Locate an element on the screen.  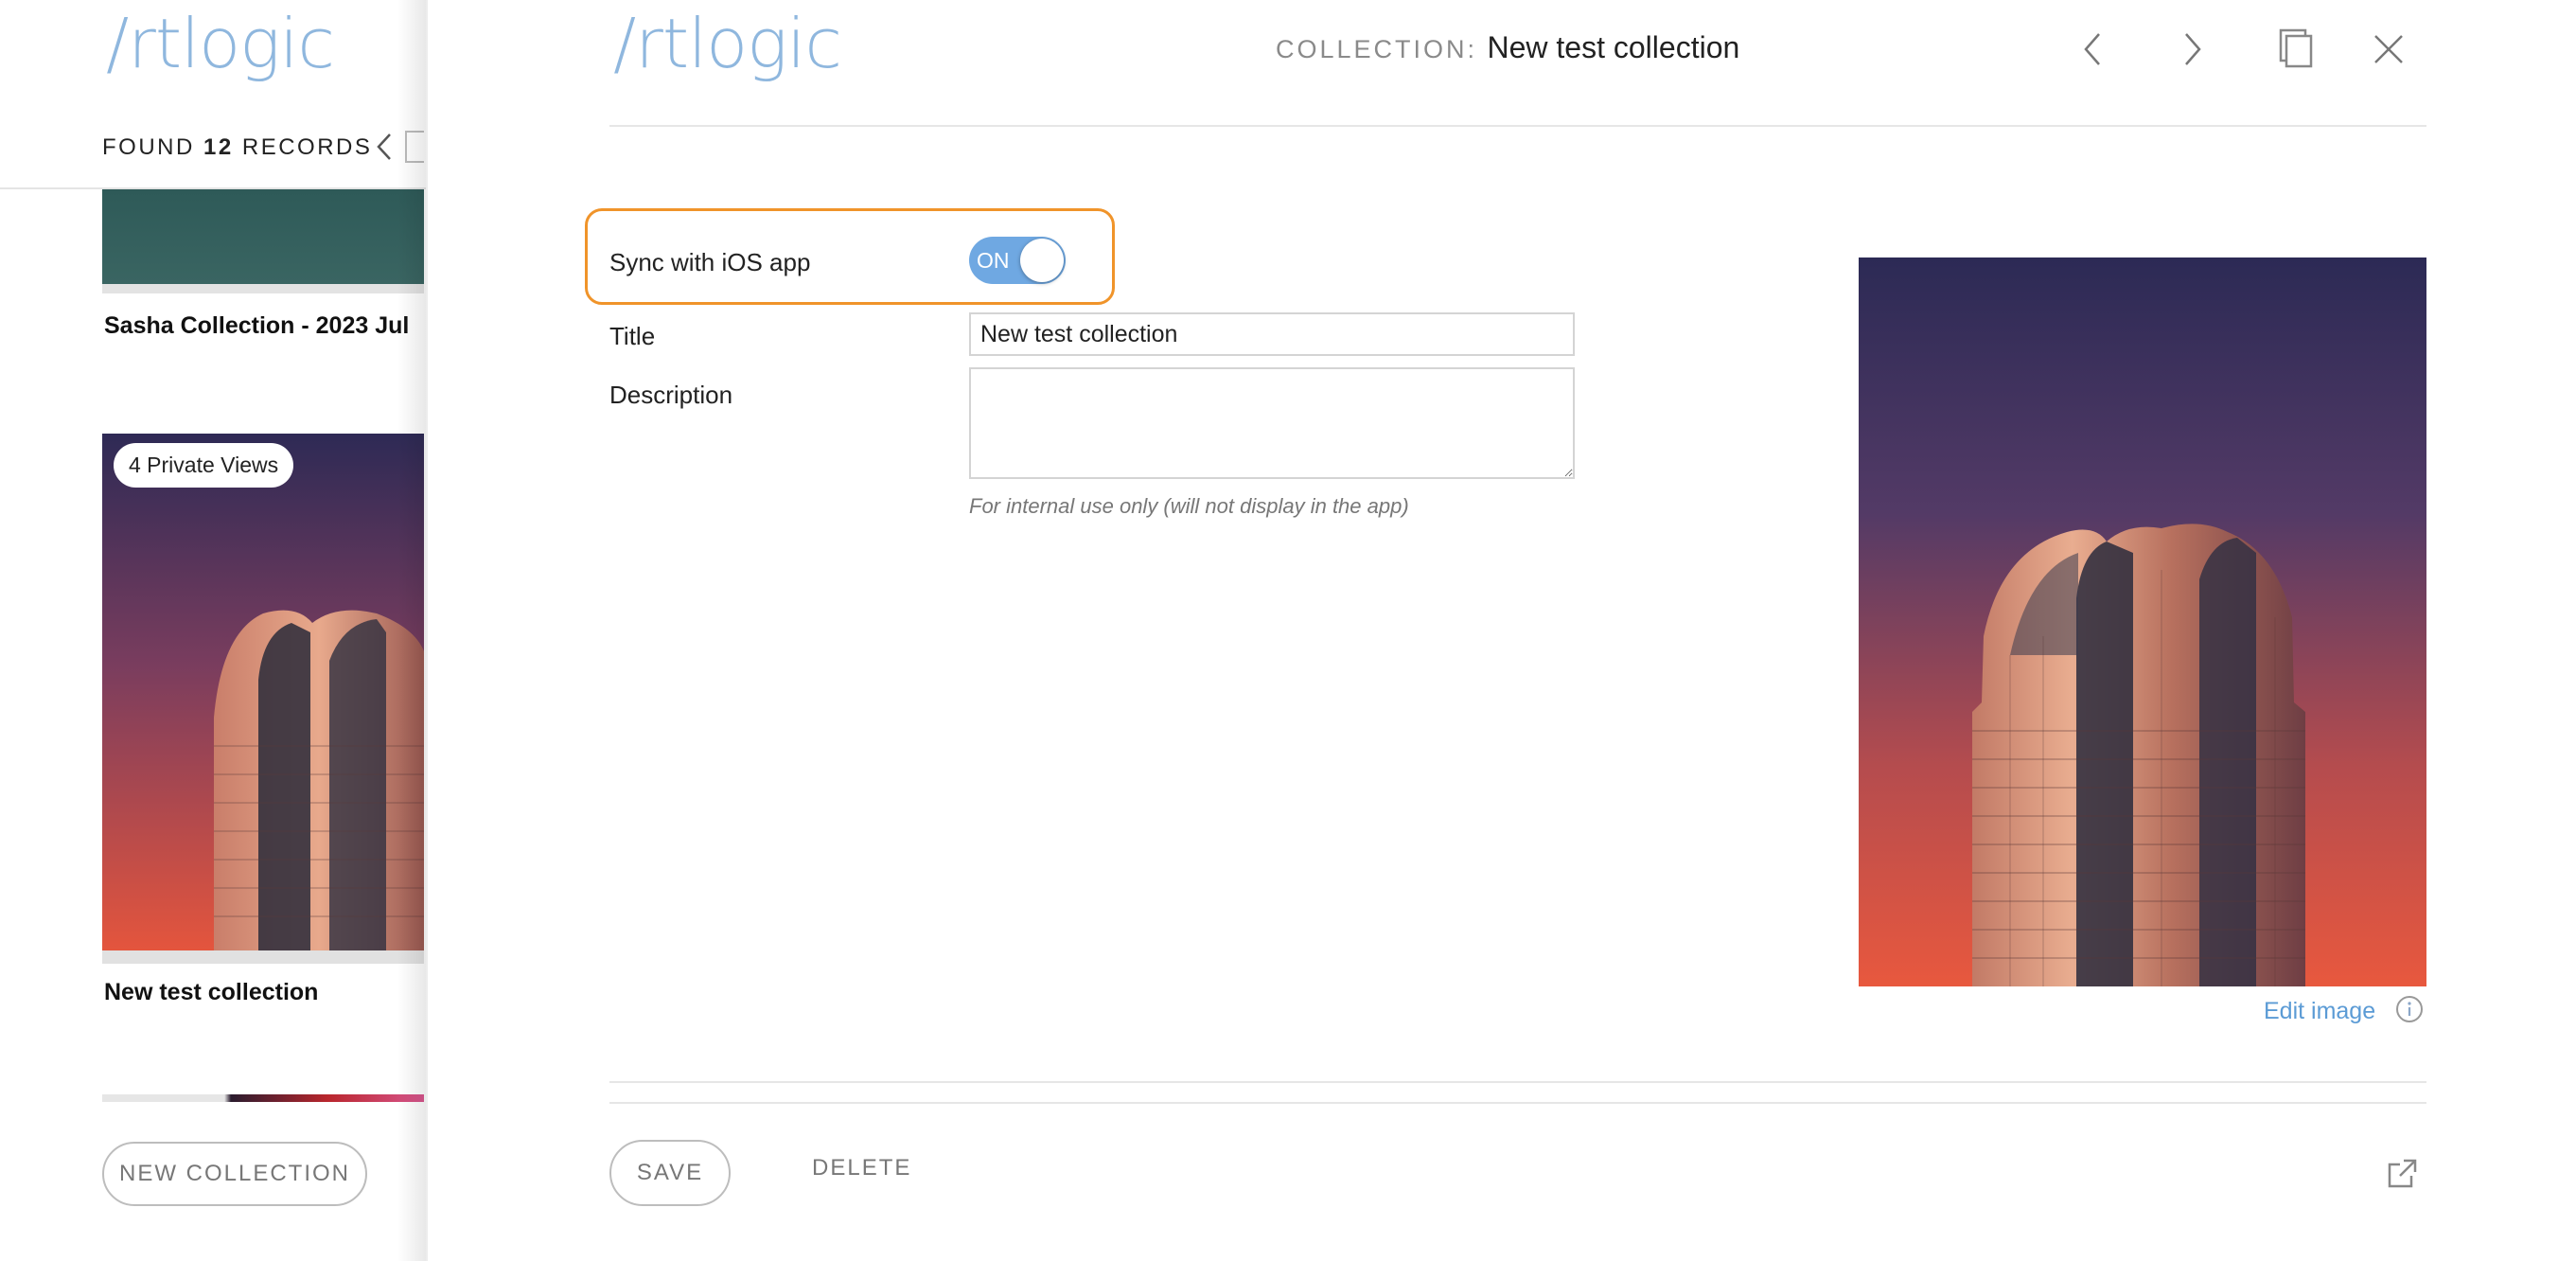
collection-card-title: Sasha Collection - 2023 Jul is located at coordinates (256, 326).